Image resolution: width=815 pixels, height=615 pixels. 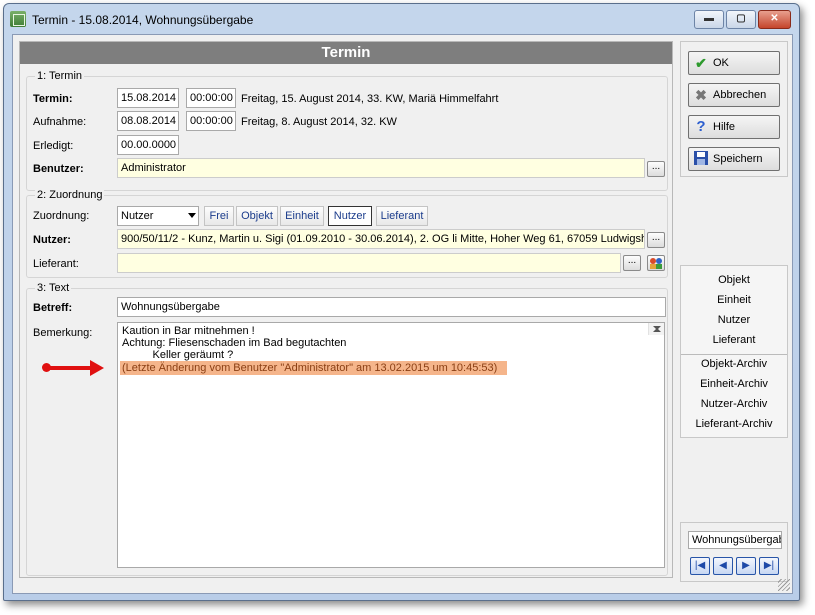 I want to click on ok-label: OK, so click(x=721, y=63).